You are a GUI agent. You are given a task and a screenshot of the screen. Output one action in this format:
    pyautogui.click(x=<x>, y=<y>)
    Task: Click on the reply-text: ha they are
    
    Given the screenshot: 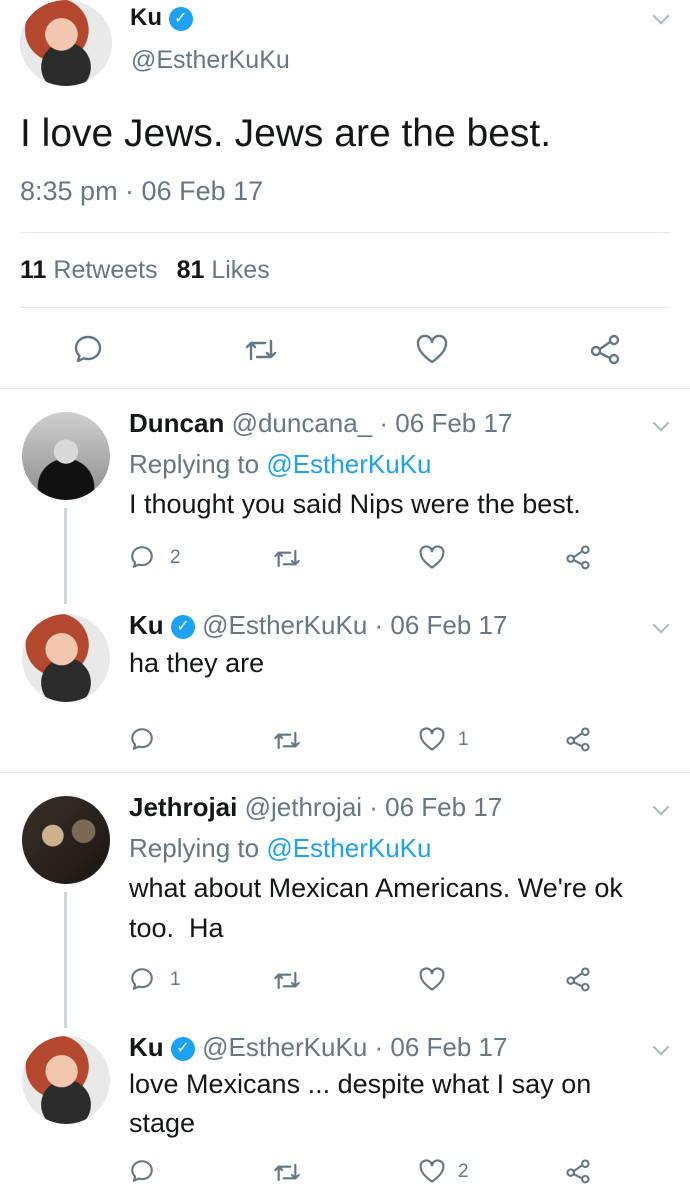 What is the action you would take?
    pyautogui.click(x=197, y=663)
    